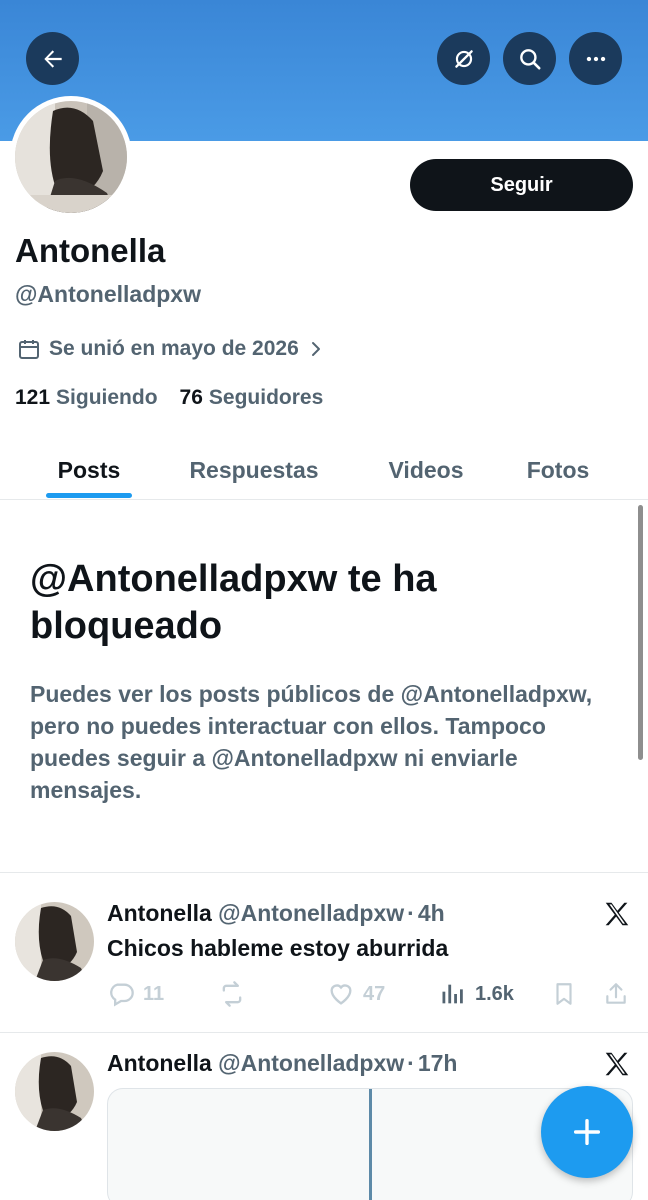  I want to click on blocked-title: @Antonelladpxw te ha bloqueado, so click(233, 602).